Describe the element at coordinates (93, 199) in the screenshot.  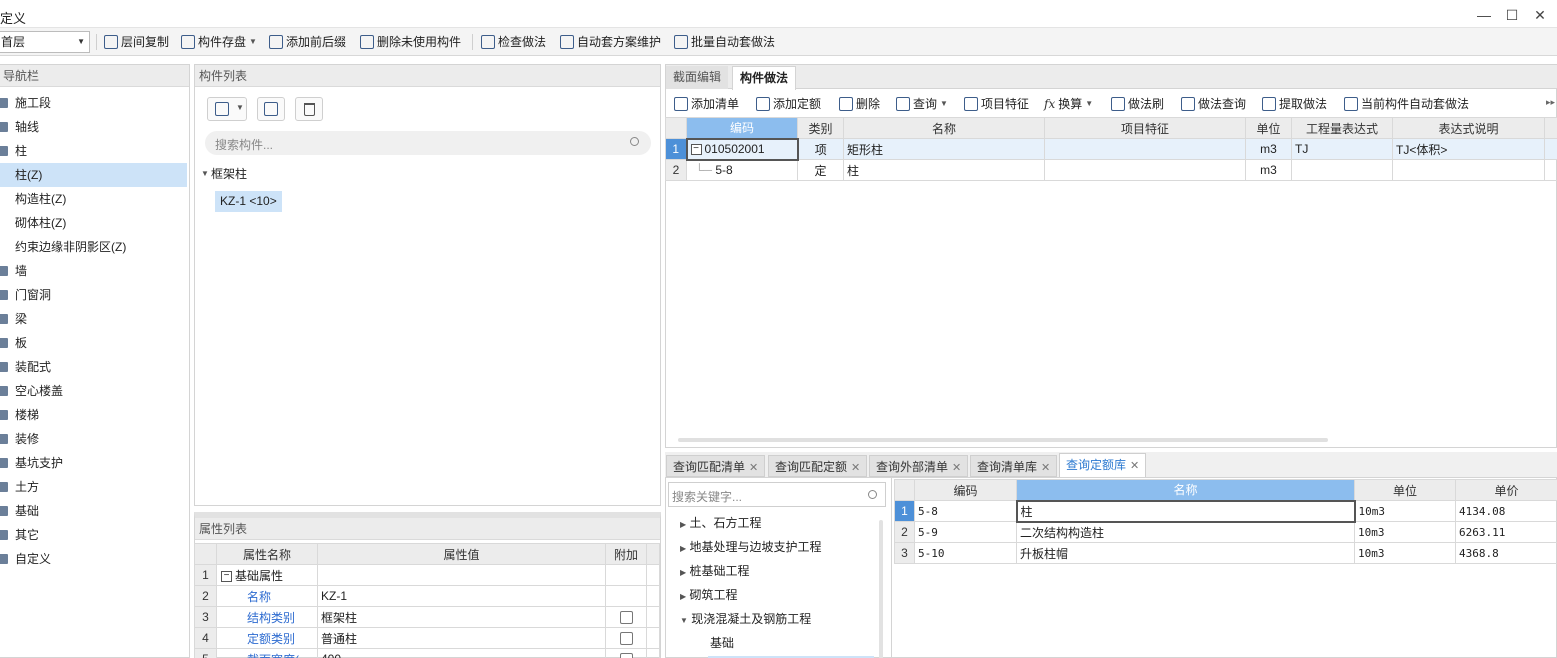
I see `nav-item-constructional-column: 构造柱(Z)` at that location.